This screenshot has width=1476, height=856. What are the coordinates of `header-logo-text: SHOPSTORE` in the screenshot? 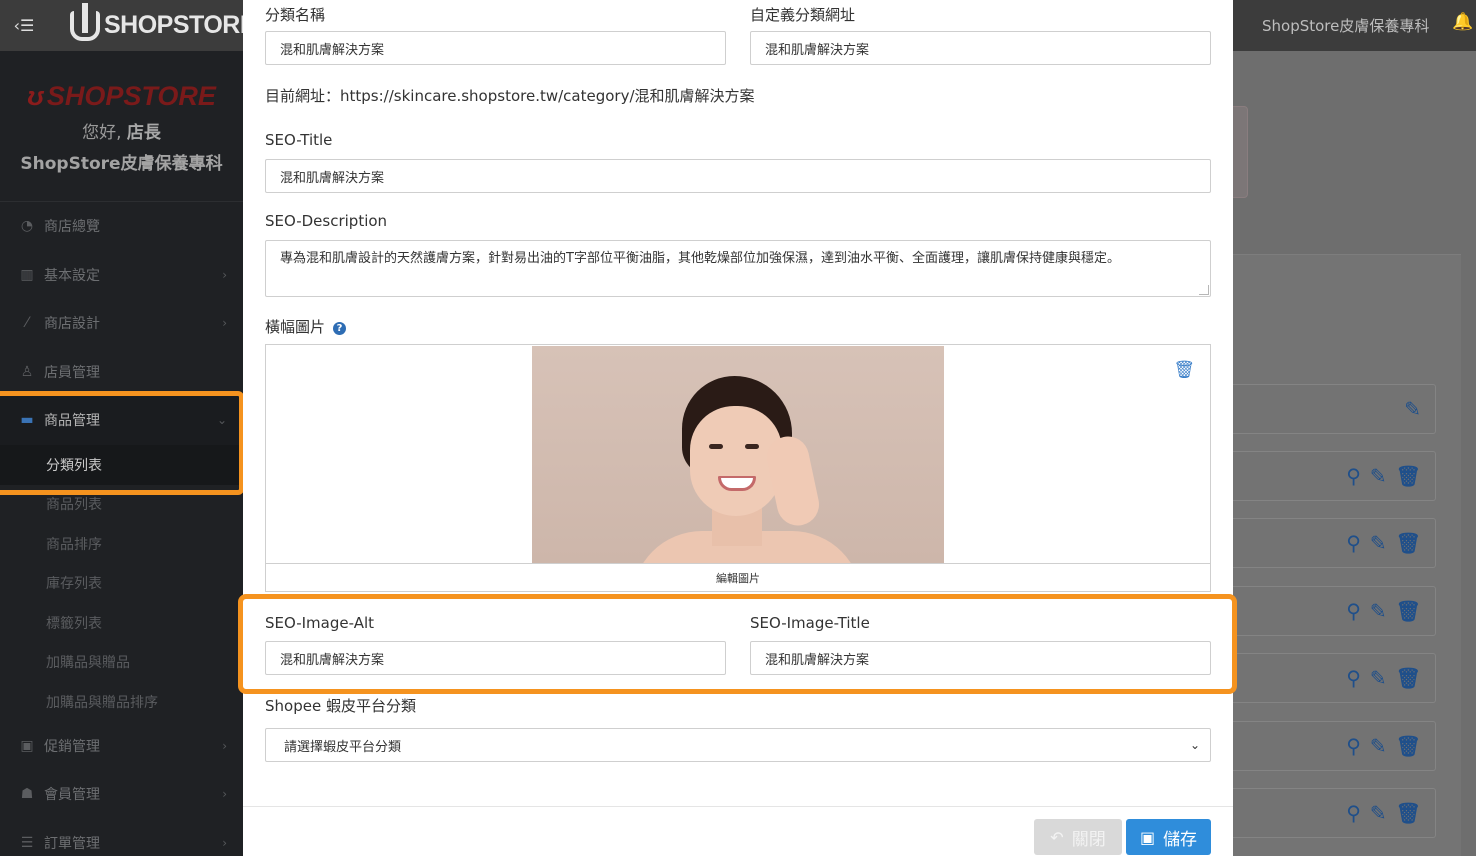 It's located at (180, 25).